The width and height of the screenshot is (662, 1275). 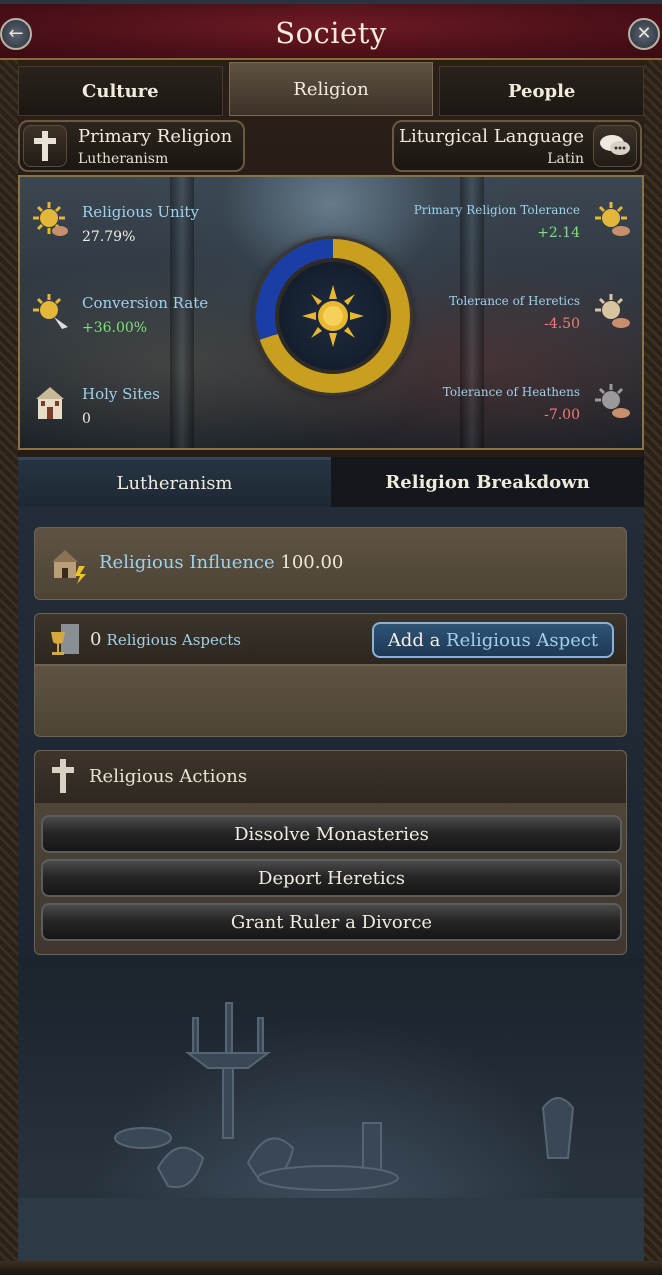 I want to click on chalice-icon, so click(x=65, y=639).